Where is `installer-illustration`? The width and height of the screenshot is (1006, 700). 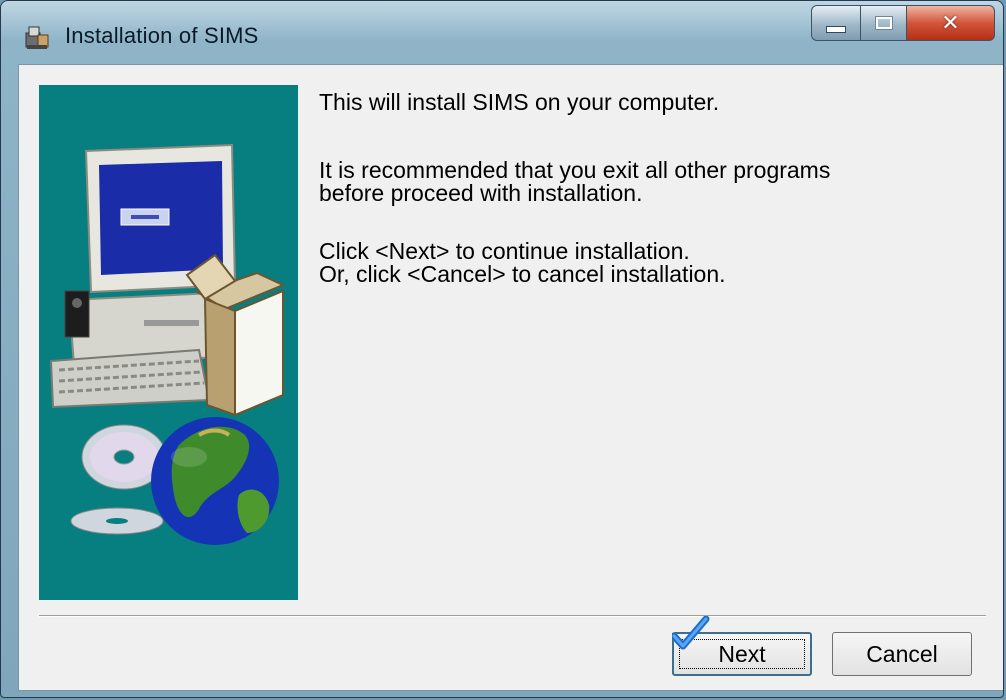
installer-illustration is located at coordinates (167, 344).